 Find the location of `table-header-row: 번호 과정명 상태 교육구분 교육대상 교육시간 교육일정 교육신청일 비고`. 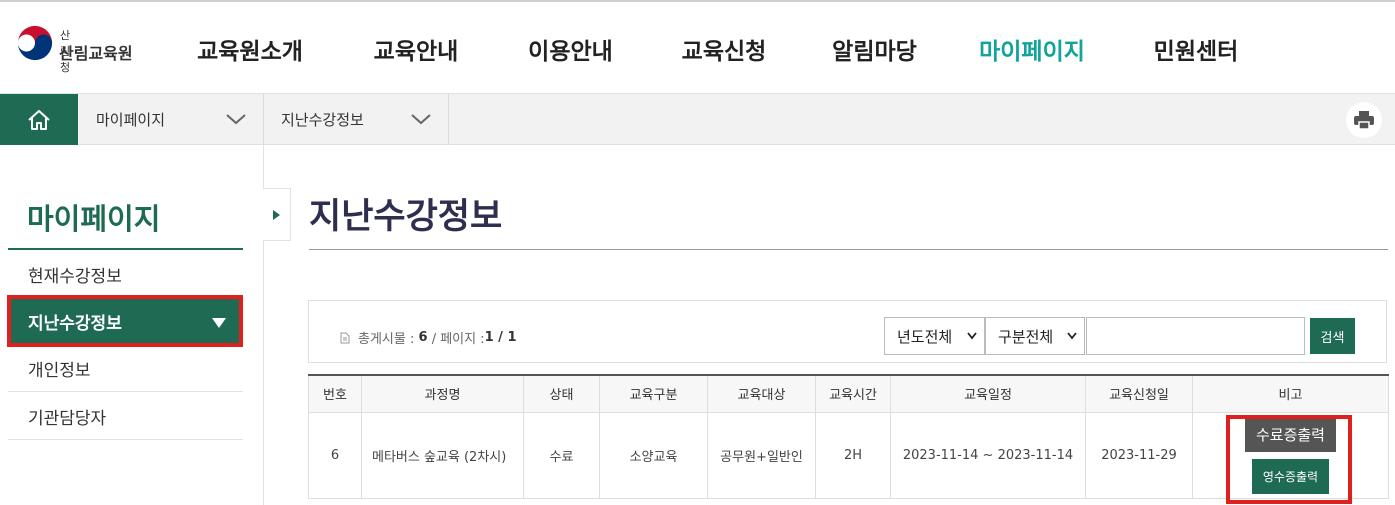

table-header-row: 번호 과정명 상태 교육구분 교육대상 교육시간 교육일정 교육신청일 비고 is located at coordinates (848, 393).